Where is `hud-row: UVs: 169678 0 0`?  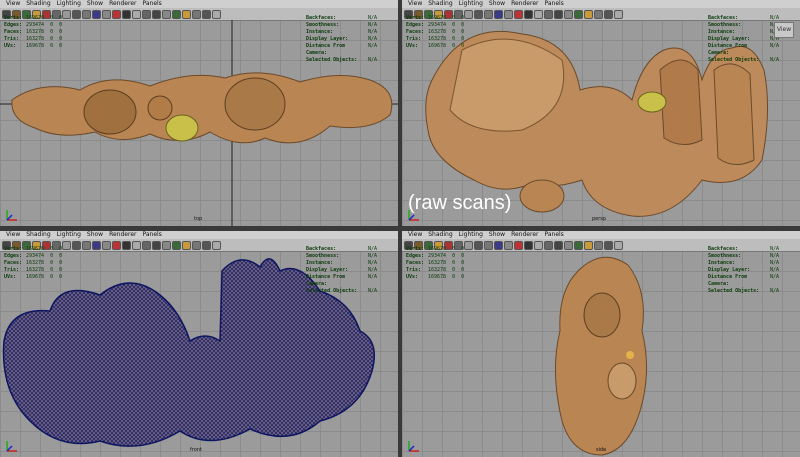 hud-row: UVs: 169678 0 0 is located at coordinates (33, 46).